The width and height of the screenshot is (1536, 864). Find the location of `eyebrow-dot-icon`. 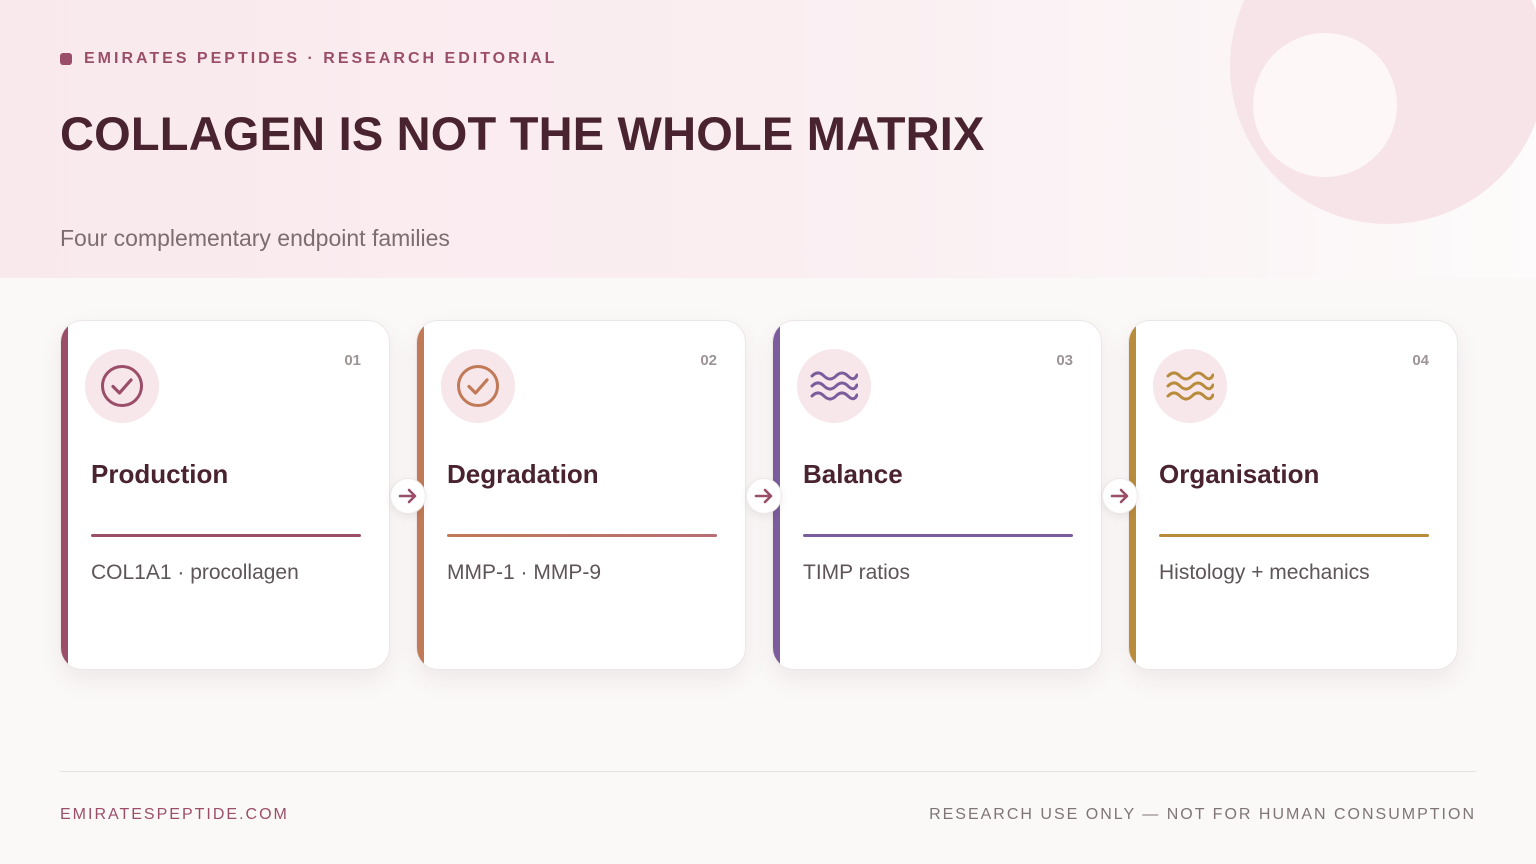

eyebrow-dot-icon is located at coordinates (66, 59).